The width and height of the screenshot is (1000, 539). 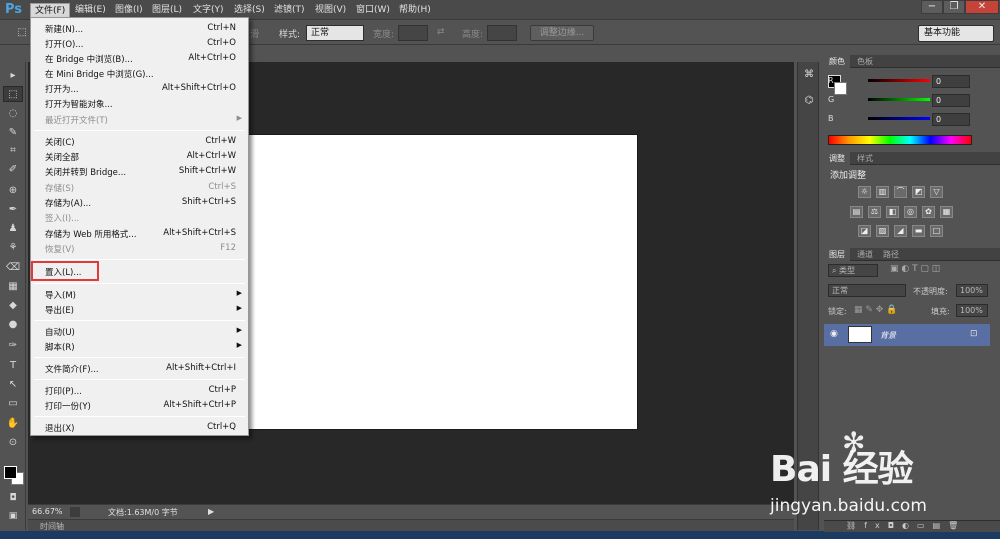 I want to click on menu-item-revert: 恢复(V) F12, so click(x=139, y=248).